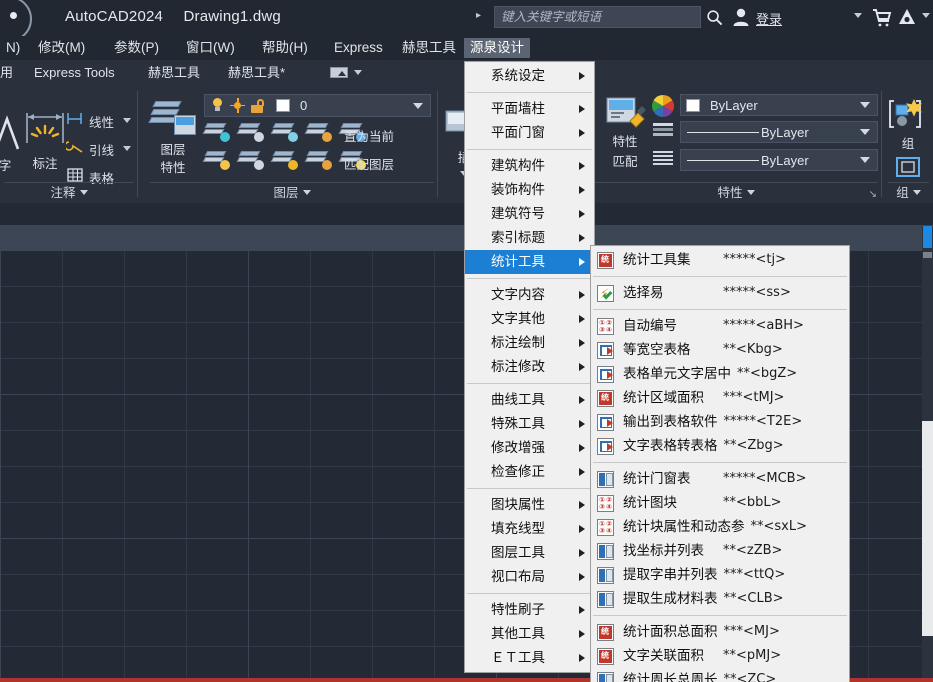 This screenshot has width=933, height=682. I want to click on menubar-item-3: 窗口(W), so click(210, 48).